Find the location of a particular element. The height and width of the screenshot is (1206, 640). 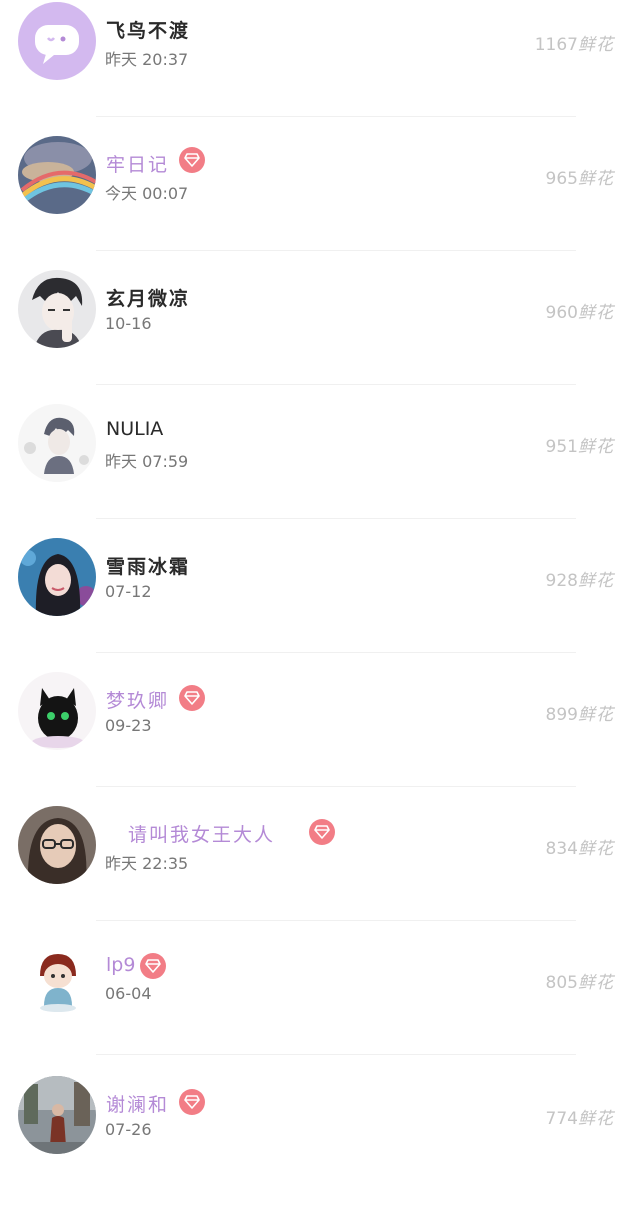

user-name: 谢澜和 is located at coordinates (137, 1103).